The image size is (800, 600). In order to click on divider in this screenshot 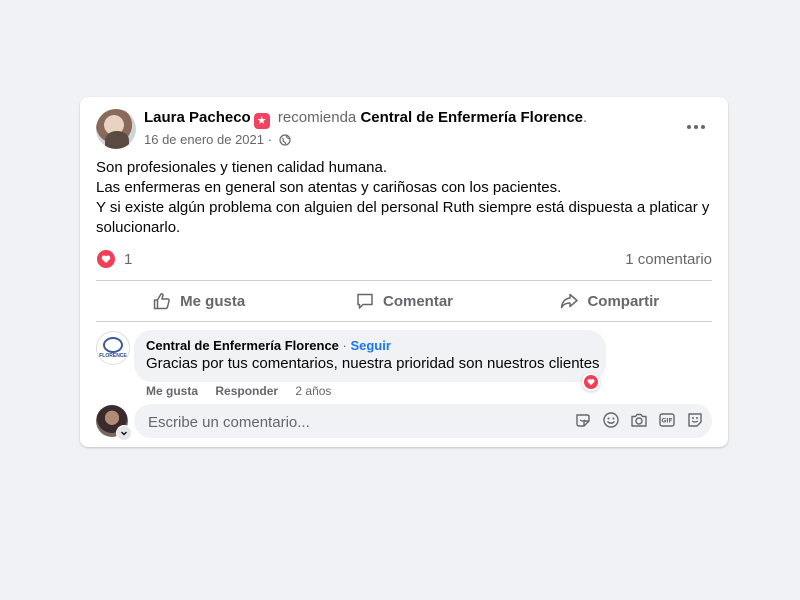, I will do `click(404, 321)`.